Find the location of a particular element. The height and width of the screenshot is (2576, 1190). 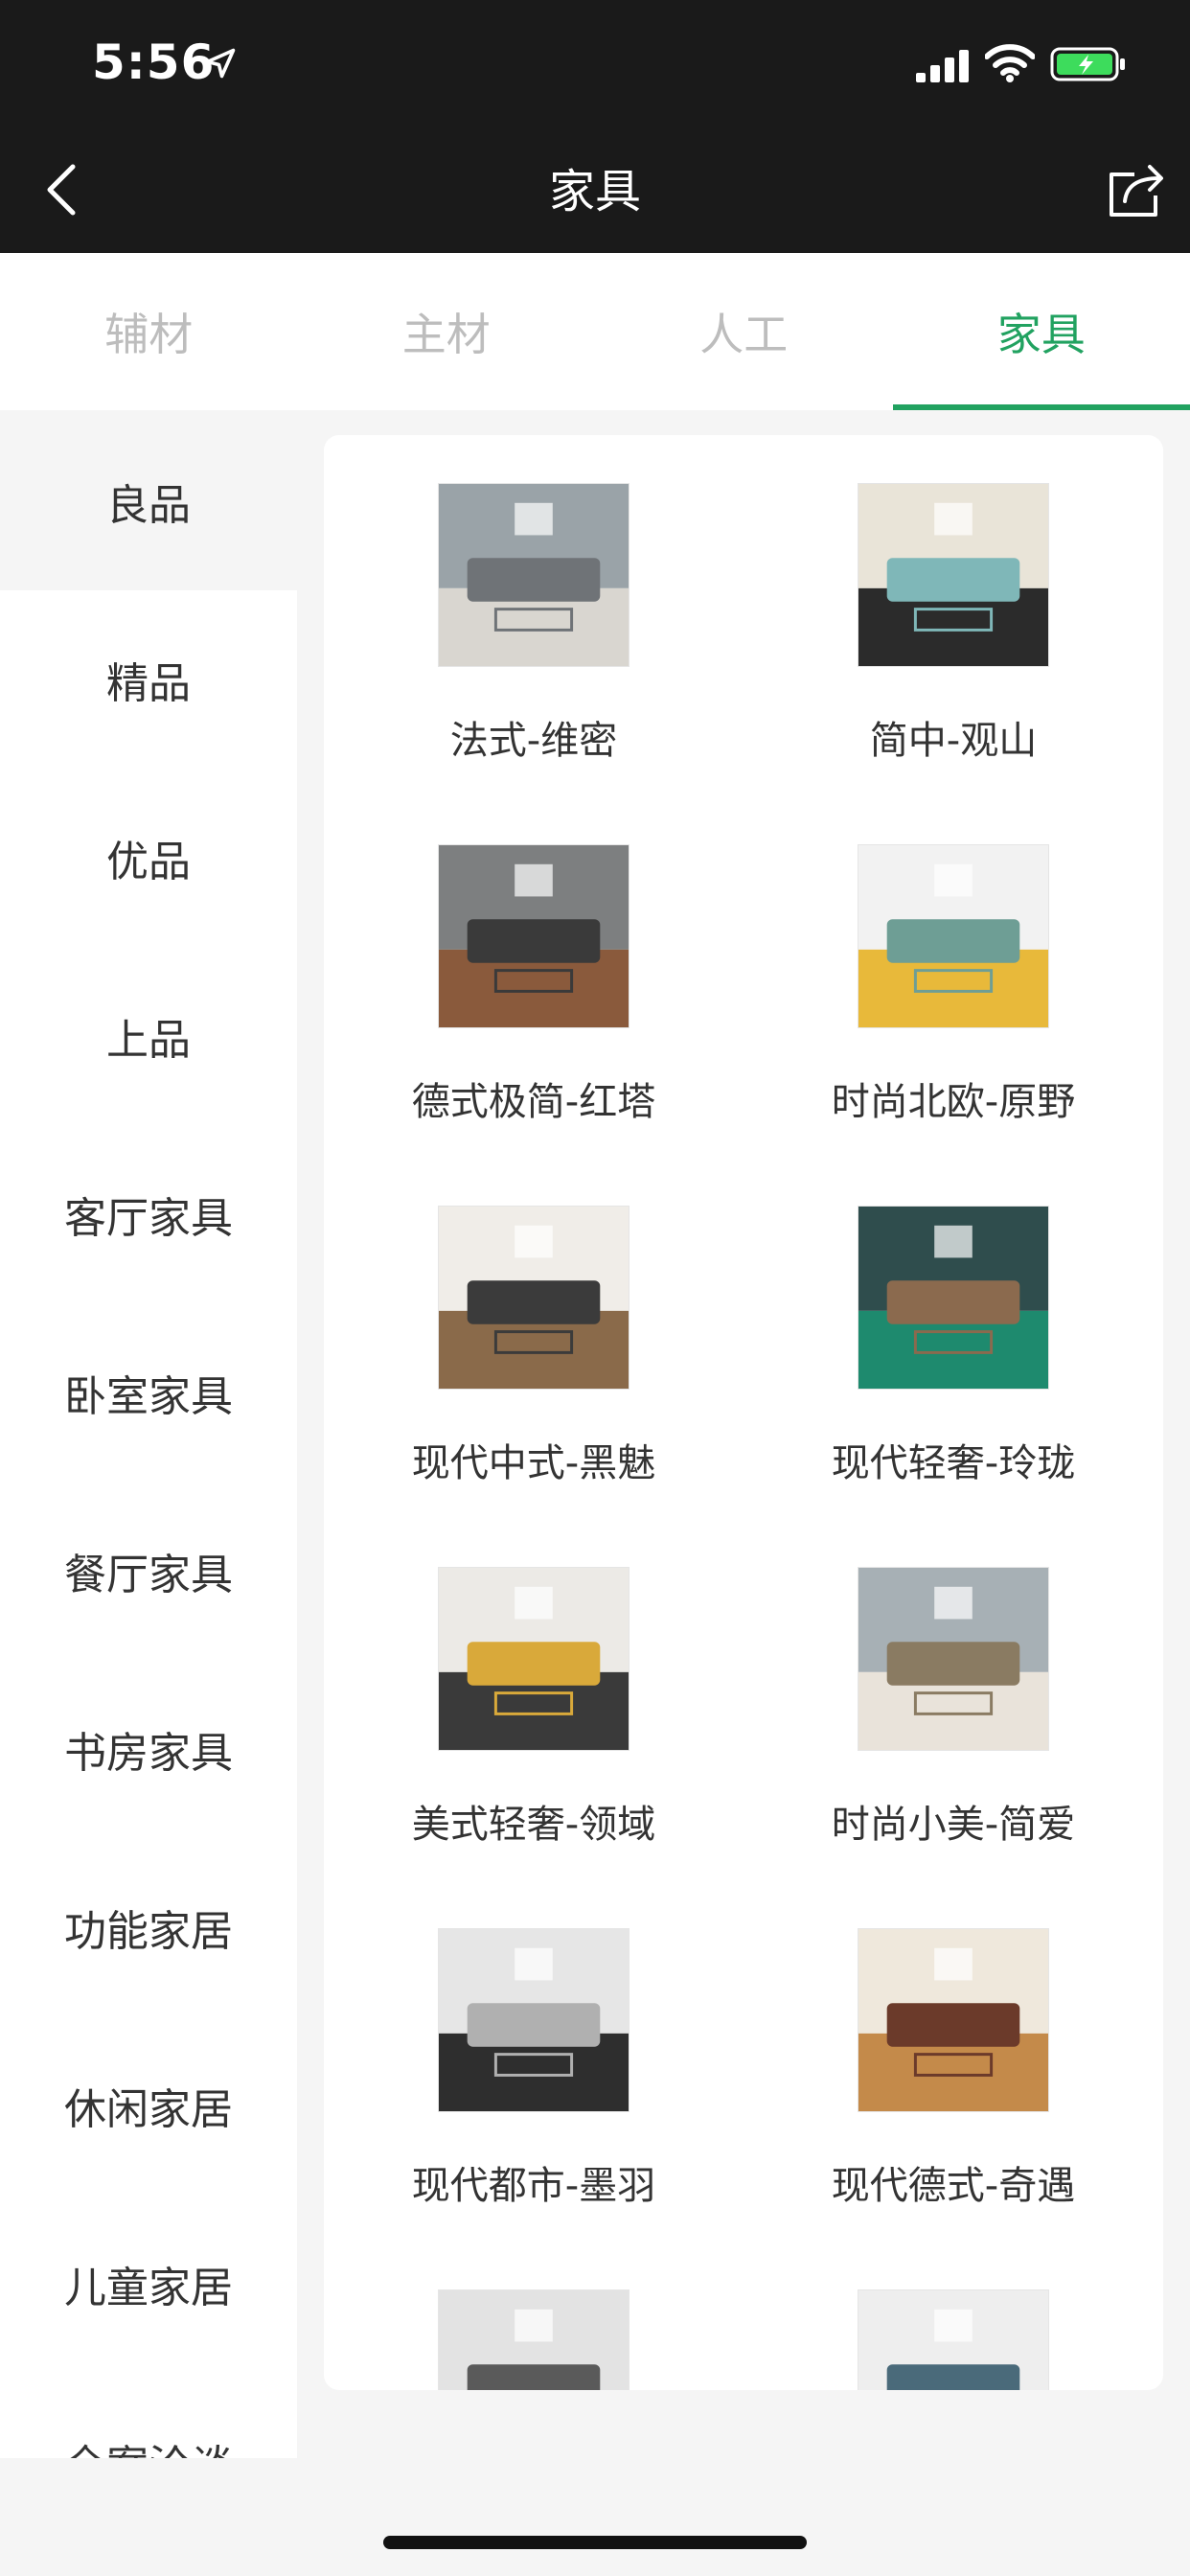

sidebar-item-full-case: 全案洽谈 is located at coordinates (148, 2415).